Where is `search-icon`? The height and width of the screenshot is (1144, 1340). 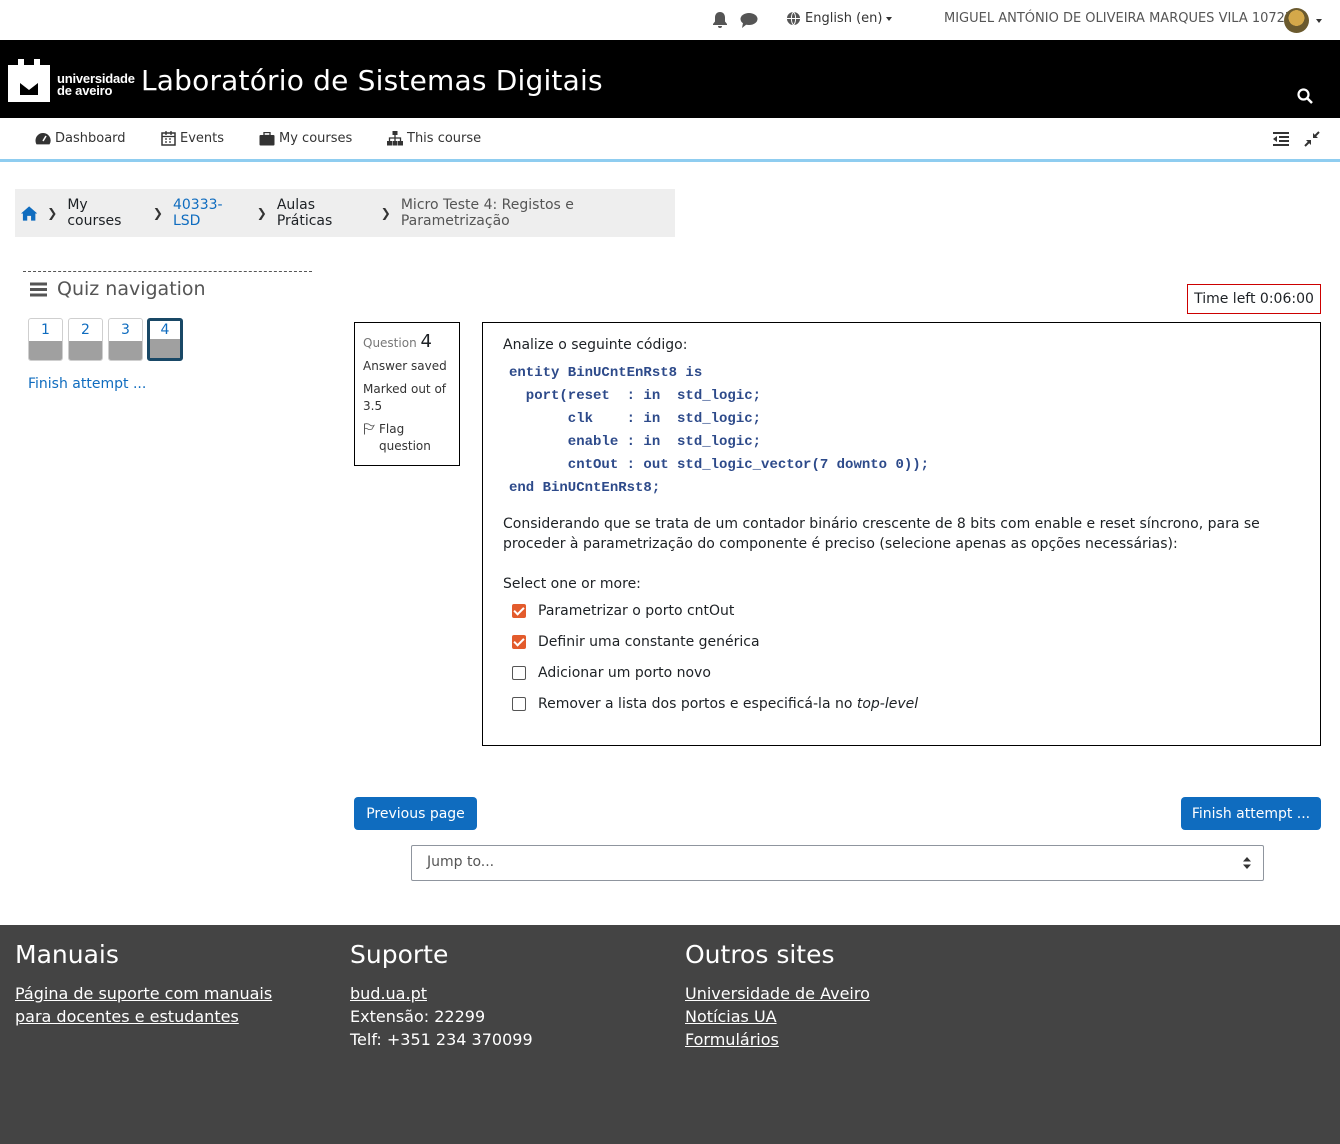
search-icon is located at coordinates (1305, 96).